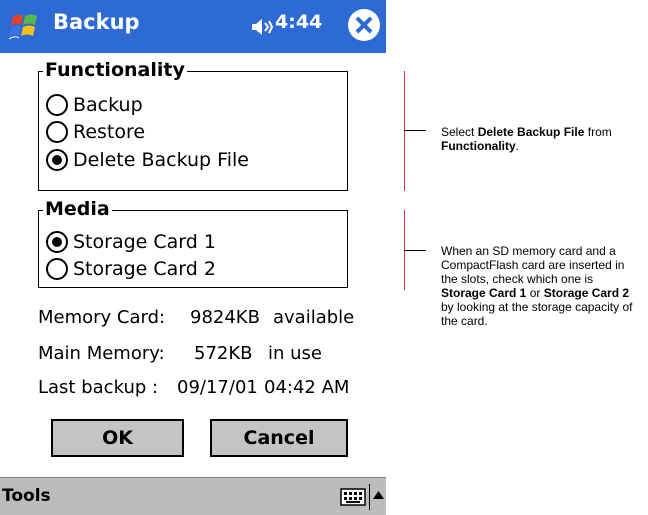  Describe the element at coordinates (101, 353) in the screenshot. I see `main-memory-label: Main Memory:` at that location.